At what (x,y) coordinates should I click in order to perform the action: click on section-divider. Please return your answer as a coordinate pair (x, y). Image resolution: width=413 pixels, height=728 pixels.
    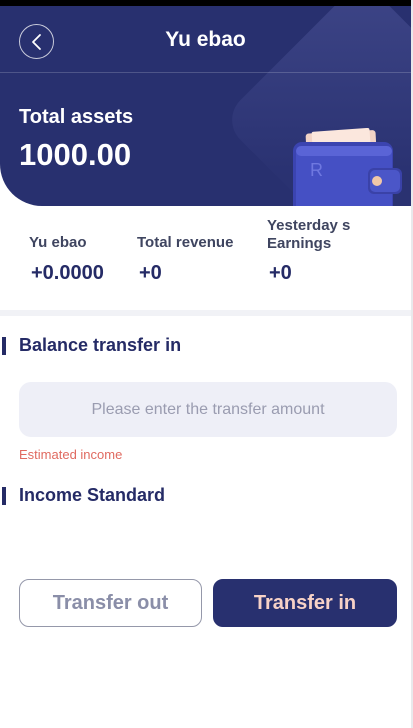
    Looking at the image, I should click on (205, 313).